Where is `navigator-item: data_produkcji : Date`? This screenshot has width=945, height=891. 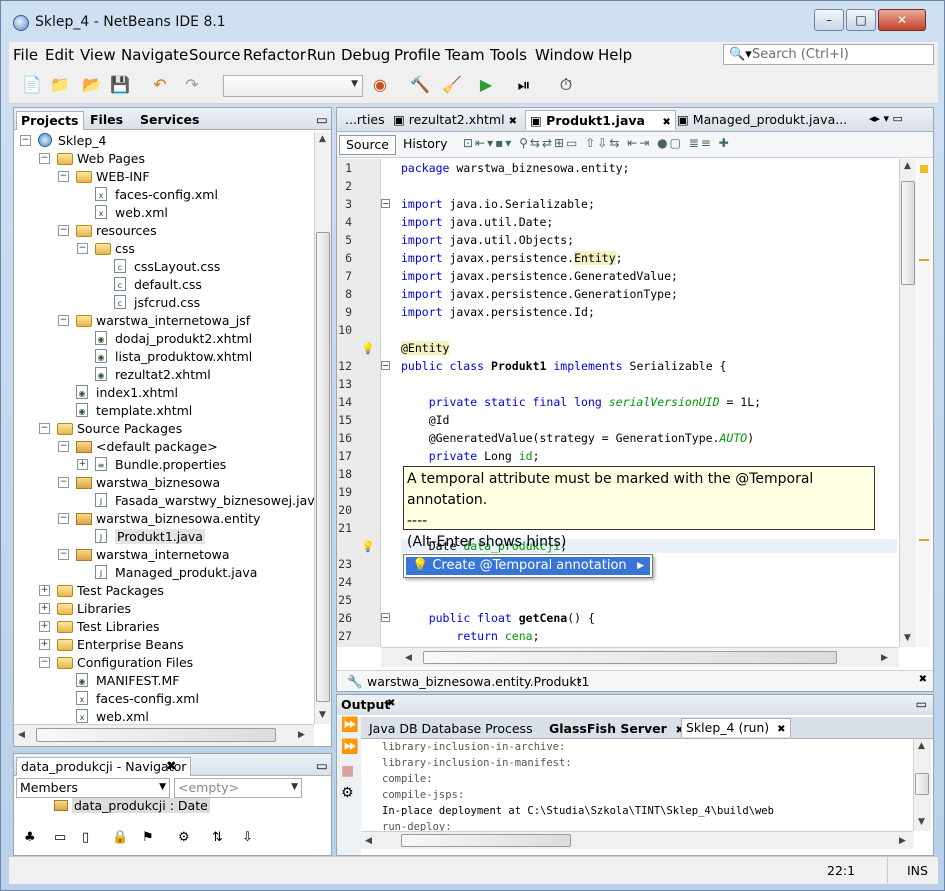
navigator-item: data_produkcji : Date is located at coordinates (132, 807).